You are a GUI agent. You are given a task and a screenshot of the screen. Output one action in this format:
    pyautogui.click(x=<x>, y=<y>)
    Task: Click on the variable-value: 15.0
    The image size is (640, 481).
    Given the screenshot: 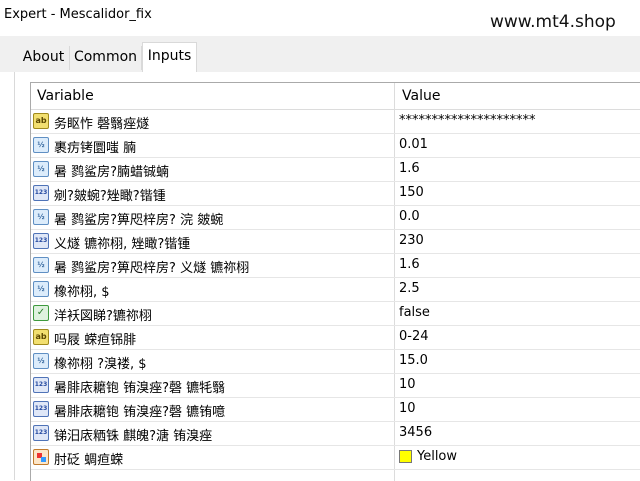 What is the action you would take?
    pyautogui.click(x=413, y=360)
    